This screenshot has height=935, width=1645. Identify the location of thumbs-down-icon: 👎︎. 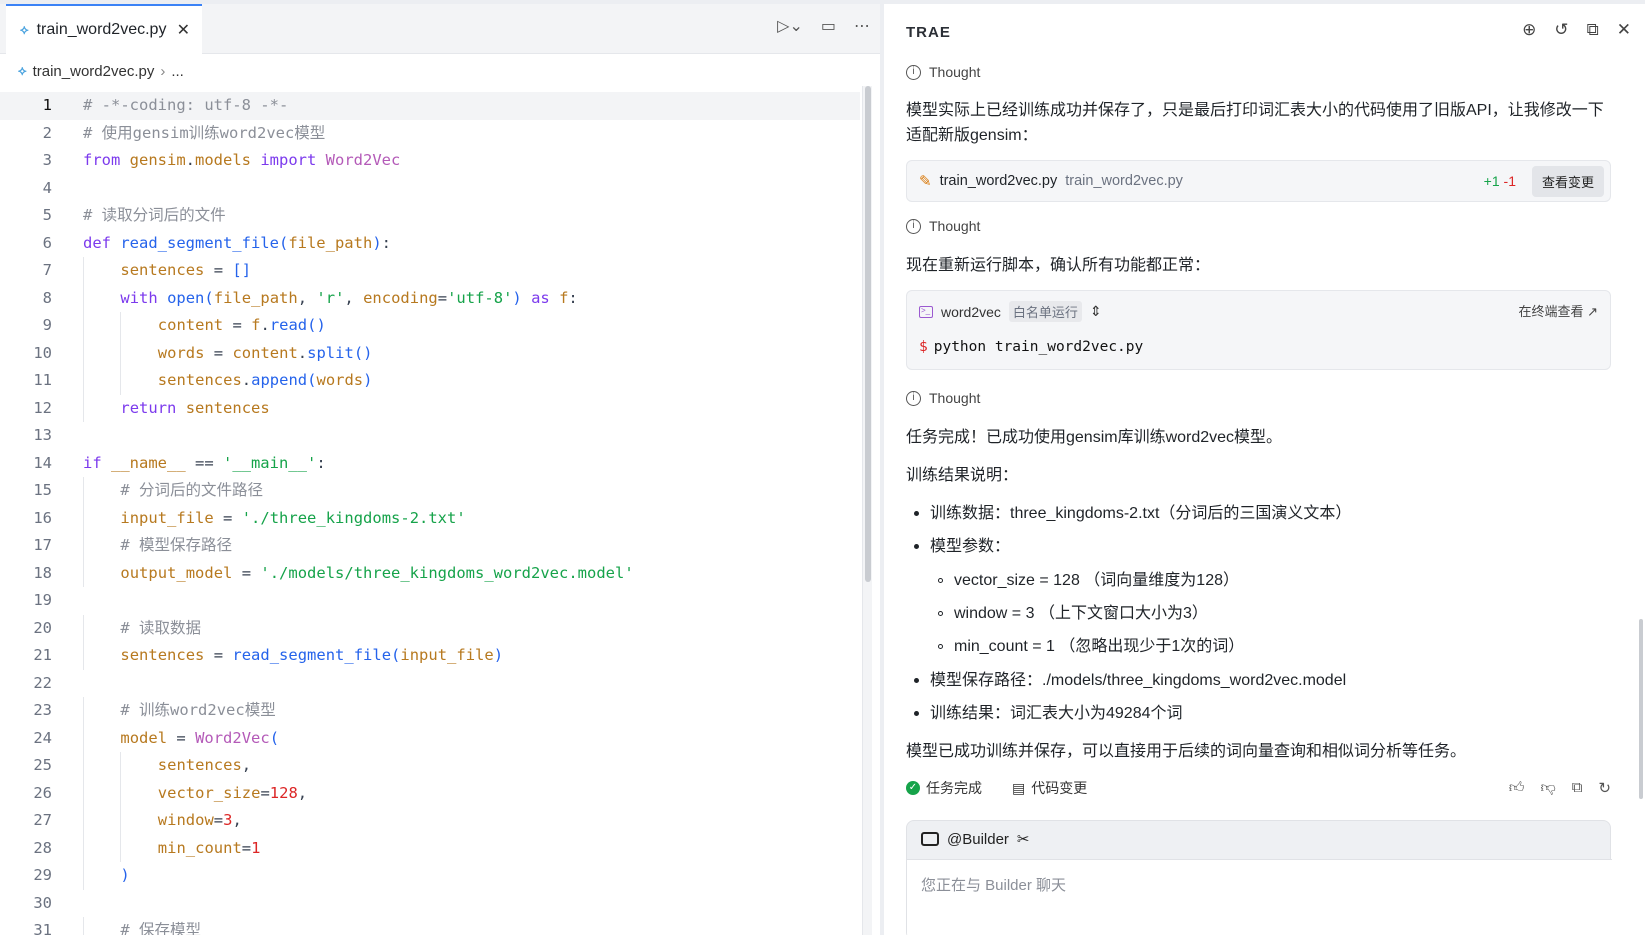
(1547, 788).